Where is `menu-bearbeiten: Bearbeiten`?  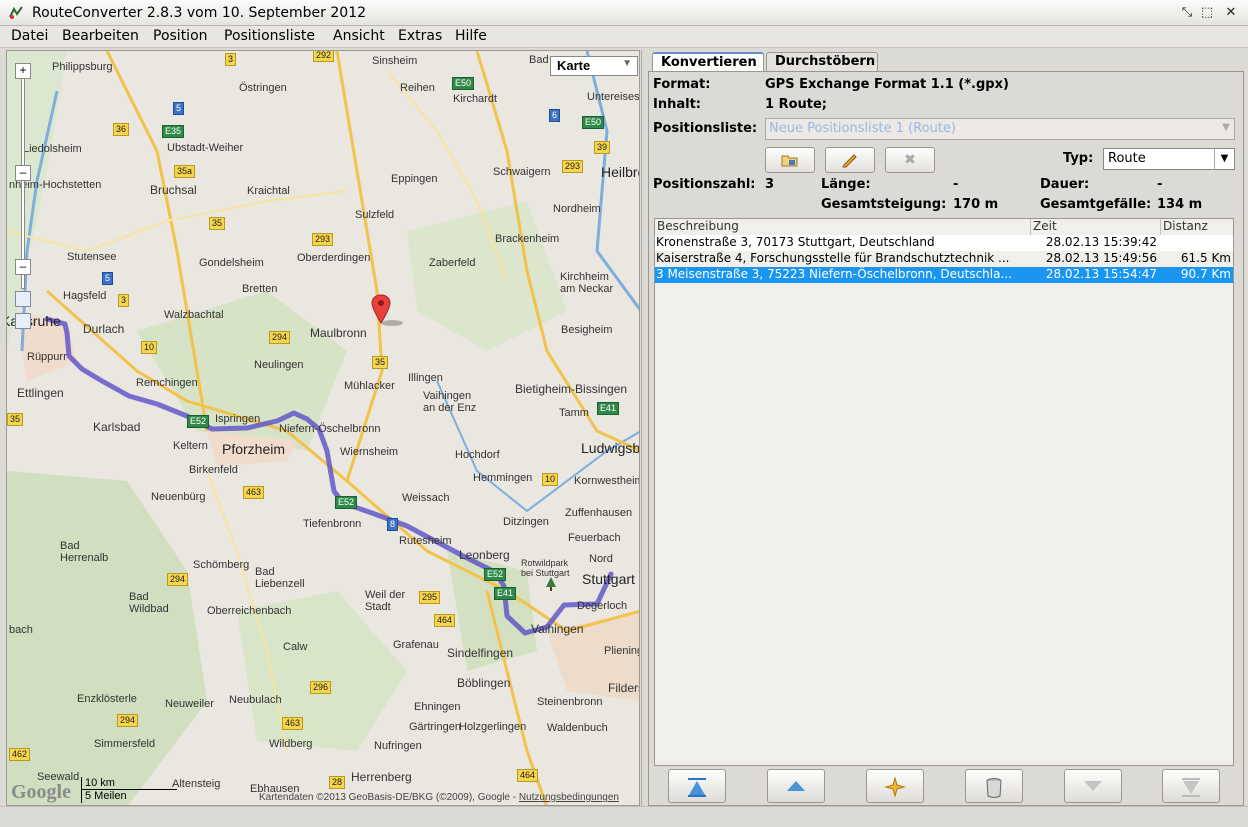
menu-bearbeiten: Bearbeiten is located at coordinates (100, 36).